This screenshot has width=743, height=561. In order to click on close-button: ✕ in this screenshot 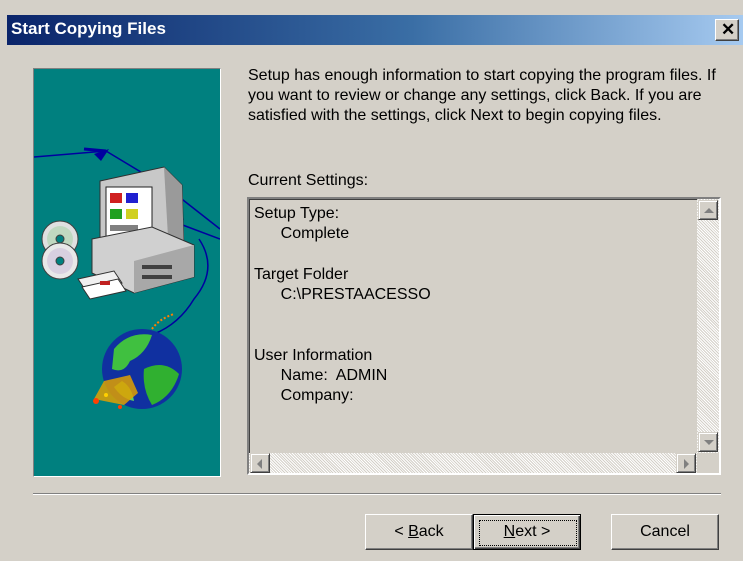, I will do `click(727, 30)`.